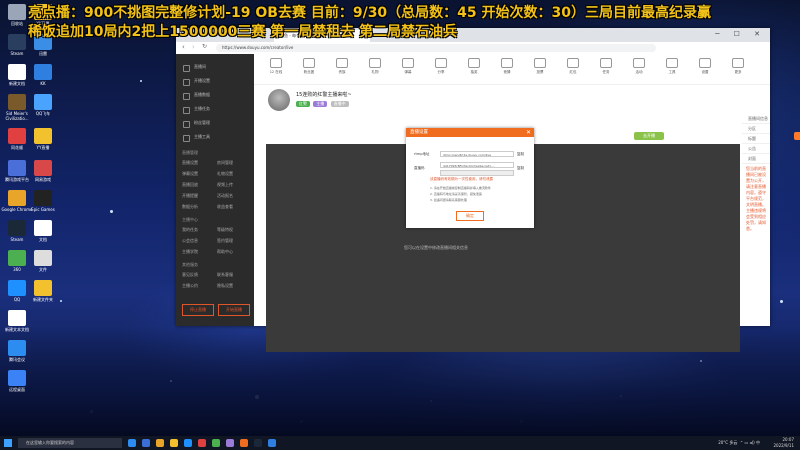 This screenshot has width=800, height=450. What do you see at coordinates (320, 104) in the screenshot?
I see `tag: 主播` at bounding box center [320, 104].